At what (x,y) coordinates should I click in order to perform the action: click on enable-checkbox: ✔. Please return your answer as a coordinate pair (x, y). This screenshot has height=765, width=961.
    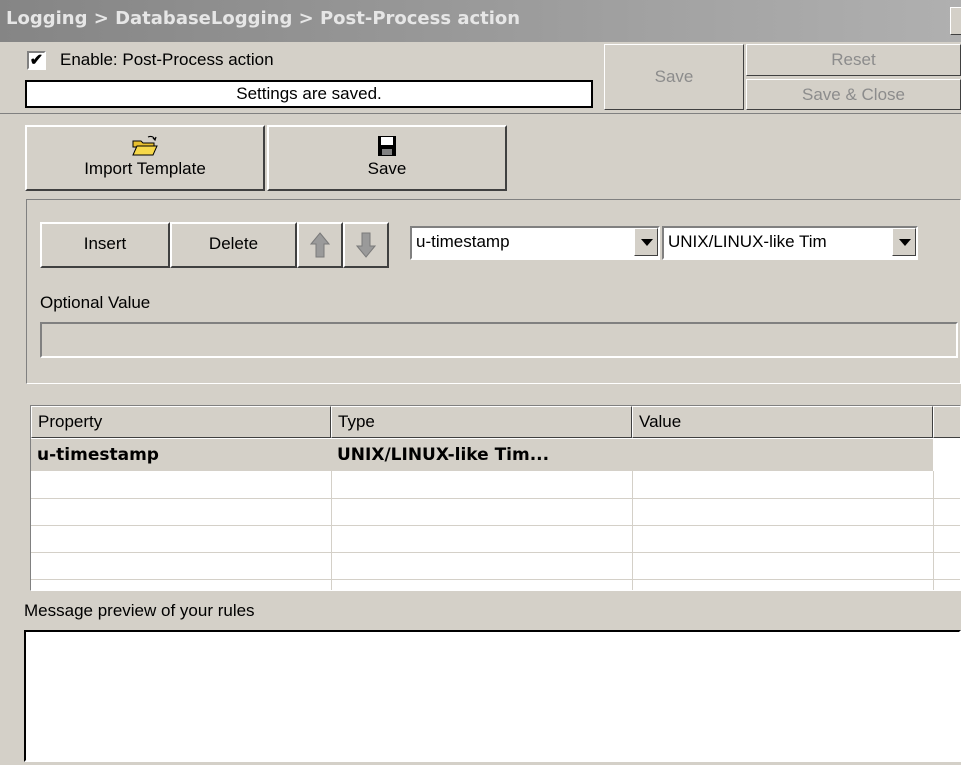
    Looking at the image, I should click on (36, 60).